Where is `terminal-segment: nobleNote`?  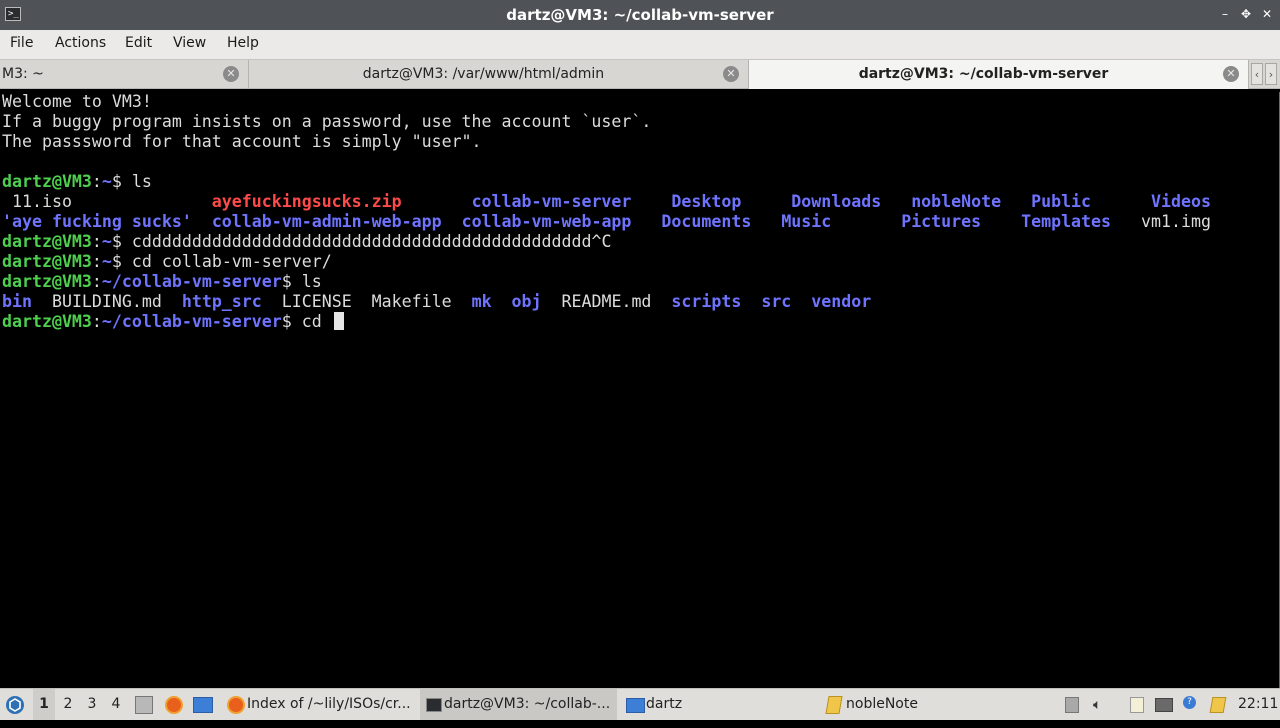
terminal-segment: nobleNote is located at coordinates (956, 201).